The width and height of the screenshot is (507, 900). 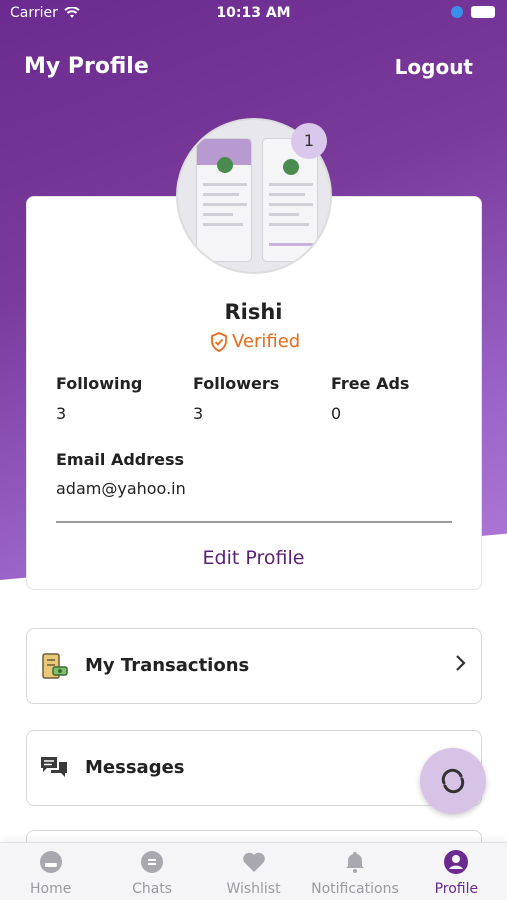 What do you see at coordinates (253, 558) in the screenshot?
I see `edit-profile-button: Edit Profile` at bounding box center [253, 558].